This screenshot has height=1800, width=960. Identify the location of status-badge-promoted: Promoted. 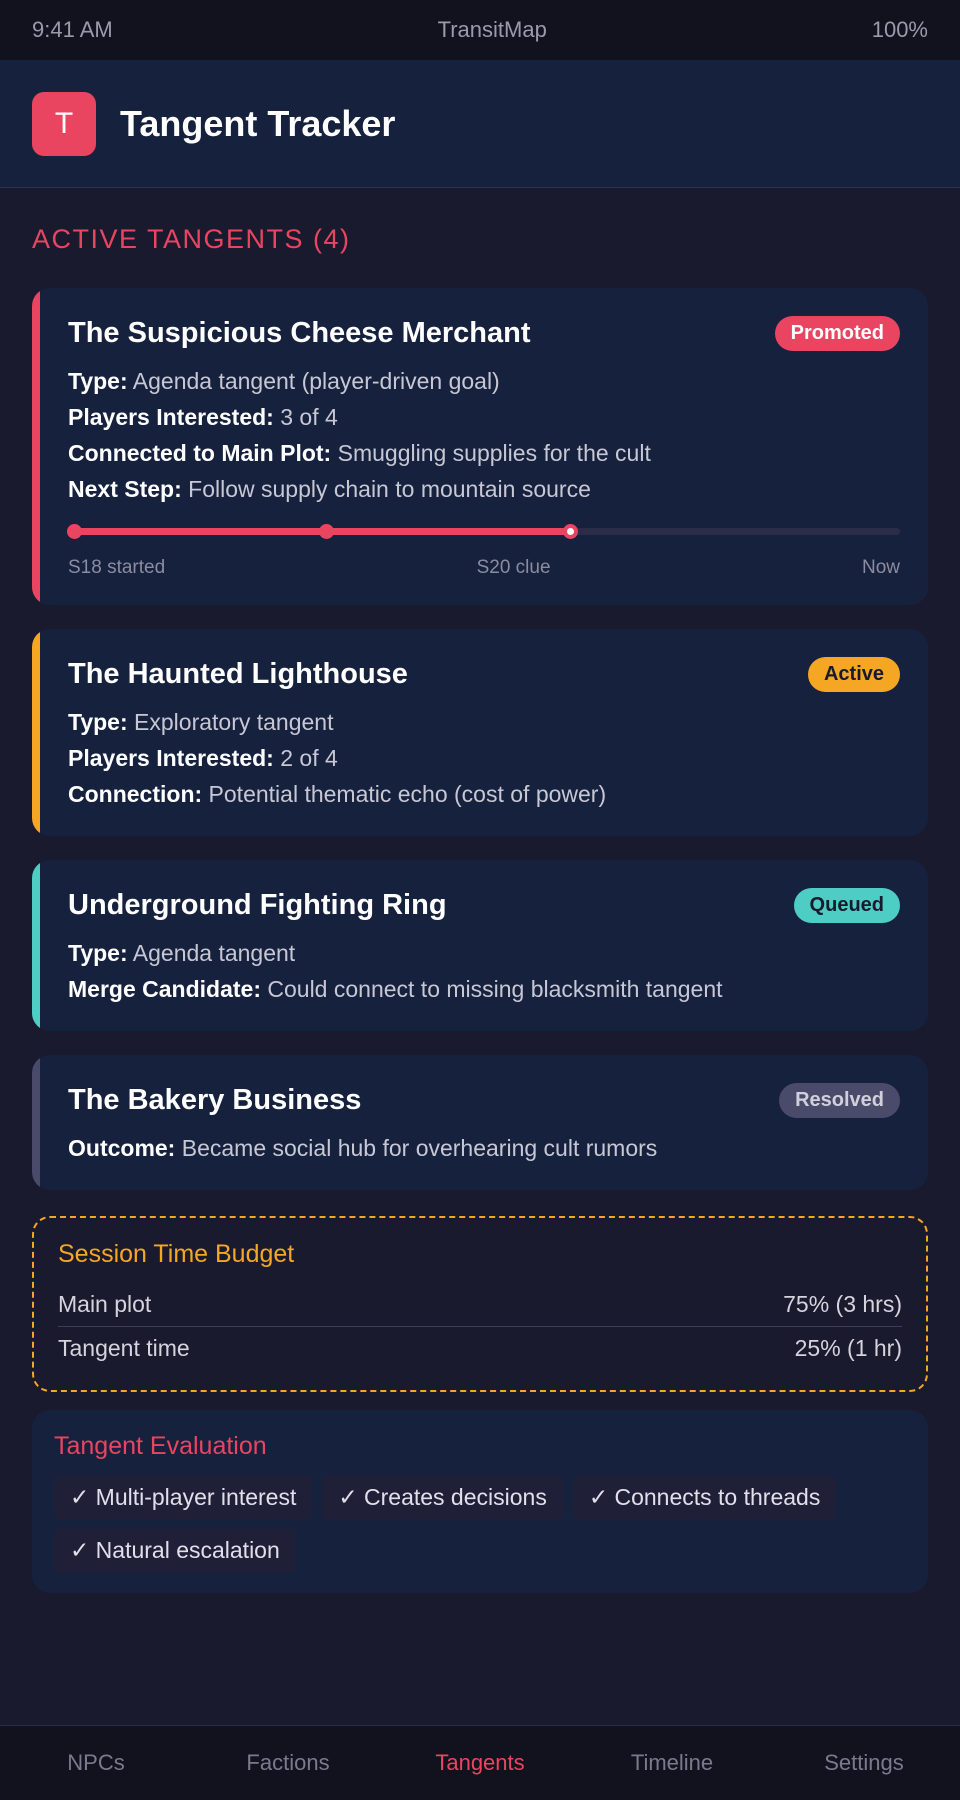
(837, 333).